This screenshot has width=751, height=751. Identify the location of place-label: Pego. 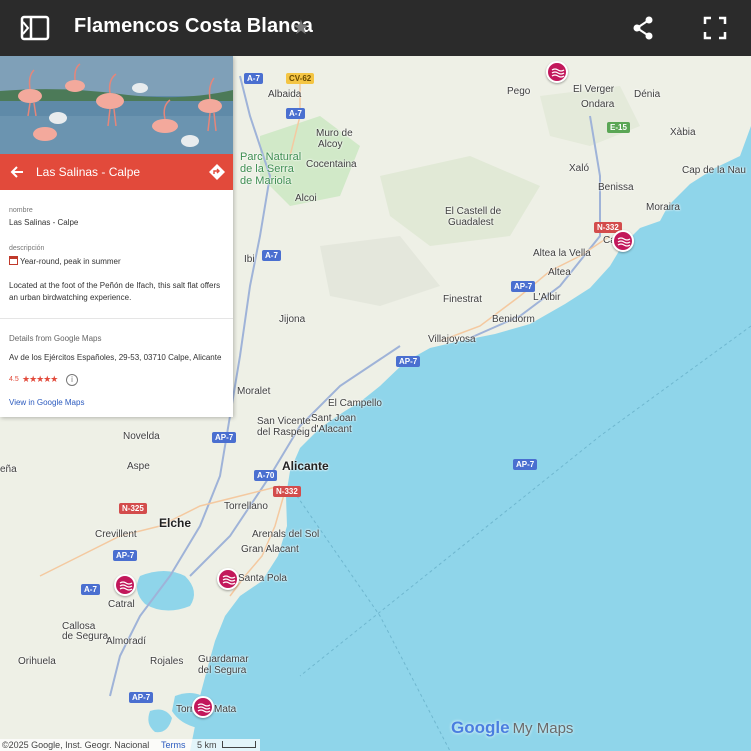
(519, 91).